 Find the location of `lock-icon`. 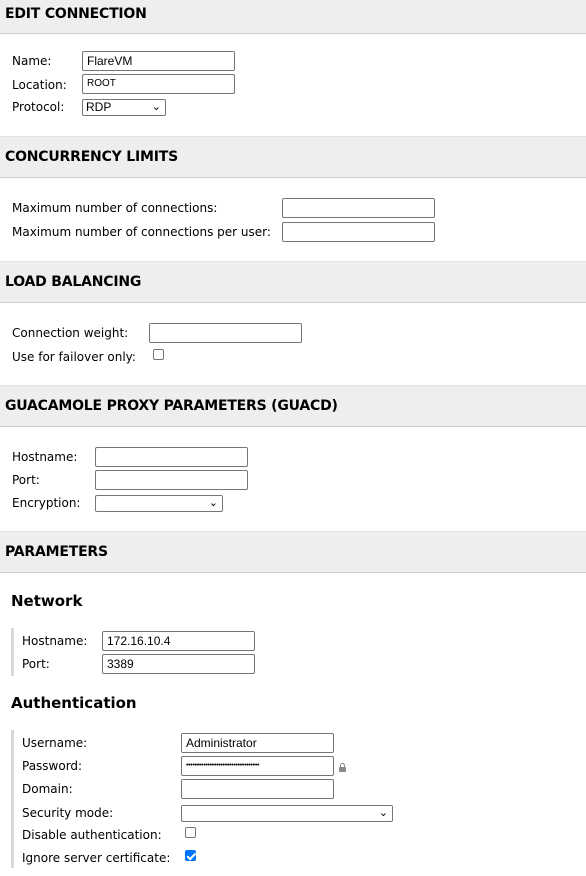

lock-icon is located at coordinates (342, 767).